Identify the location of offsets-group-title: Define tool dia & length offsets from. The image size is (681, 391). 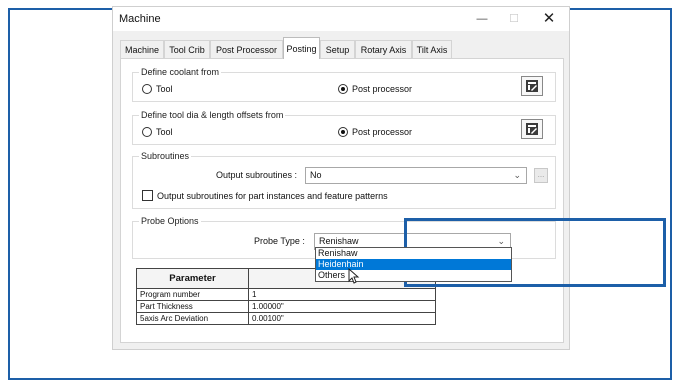
(212, 115).